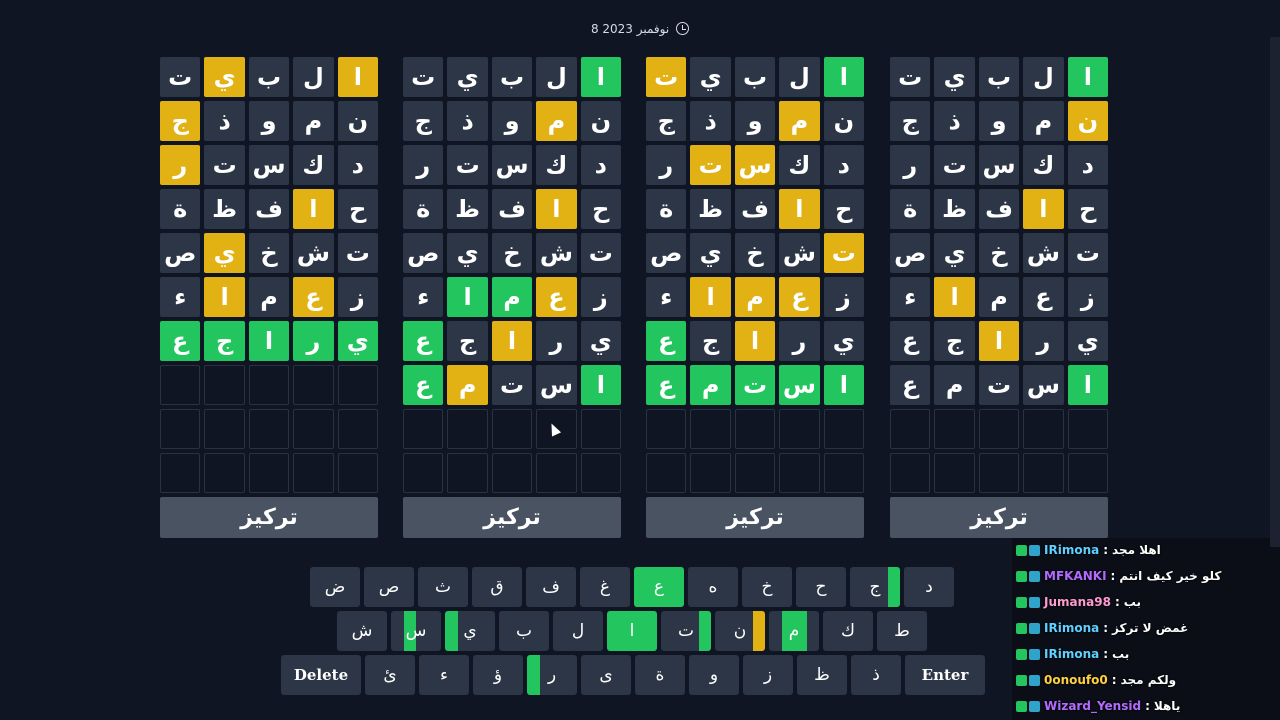 The height and width of the screenshot is (720, 1280). What do you see at coordinates (1077, 602) in the screenshot?
I see `chat-username: Jumana98` at bounding box center [1077, 602].